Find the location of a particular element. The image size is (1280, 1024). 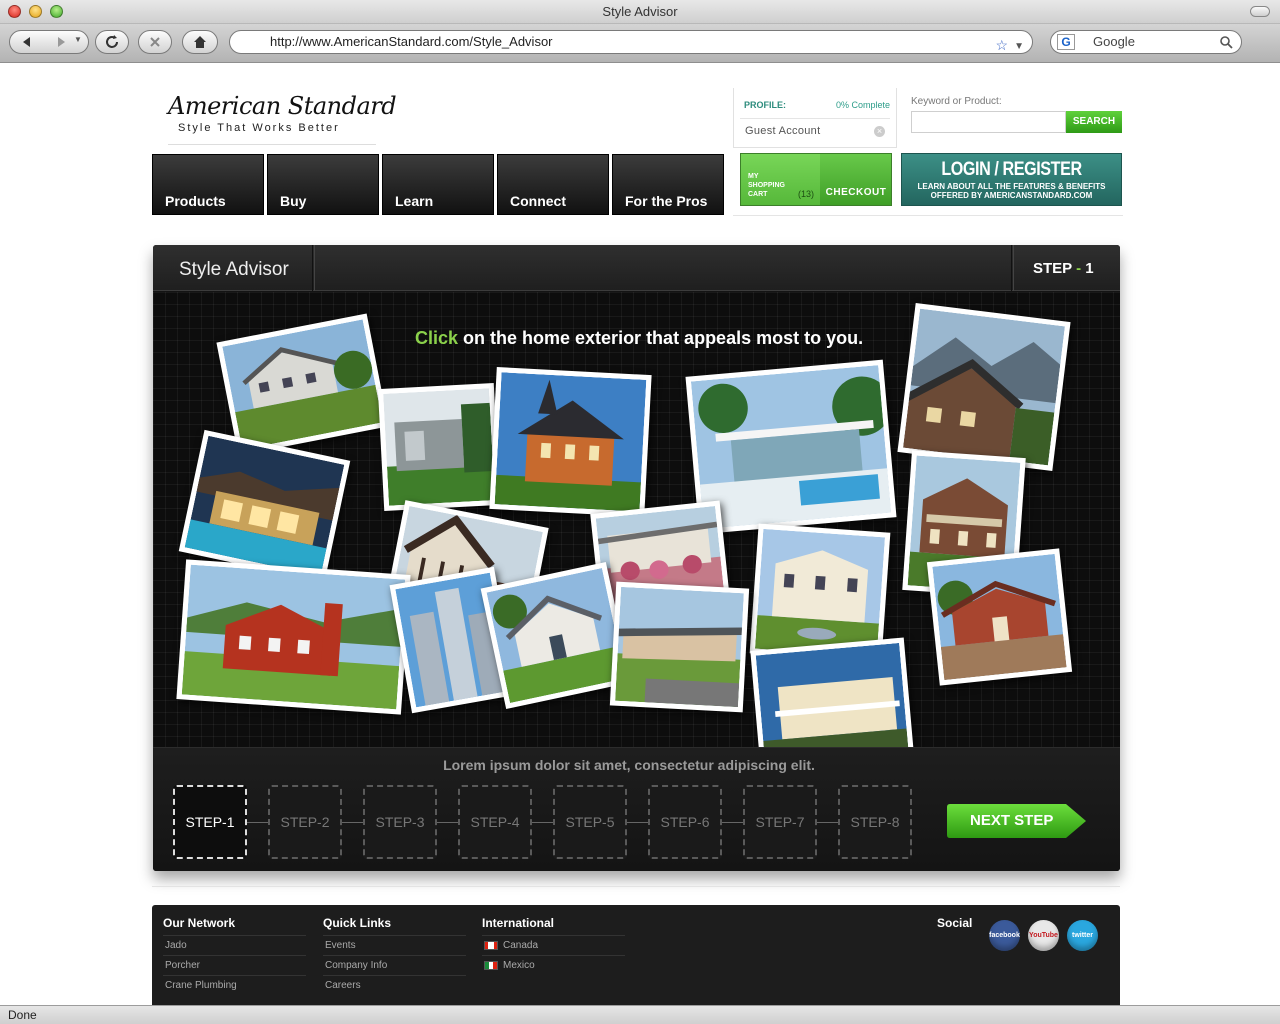

footer-link-porcher: Porcher is located at coordinates (234, 965).